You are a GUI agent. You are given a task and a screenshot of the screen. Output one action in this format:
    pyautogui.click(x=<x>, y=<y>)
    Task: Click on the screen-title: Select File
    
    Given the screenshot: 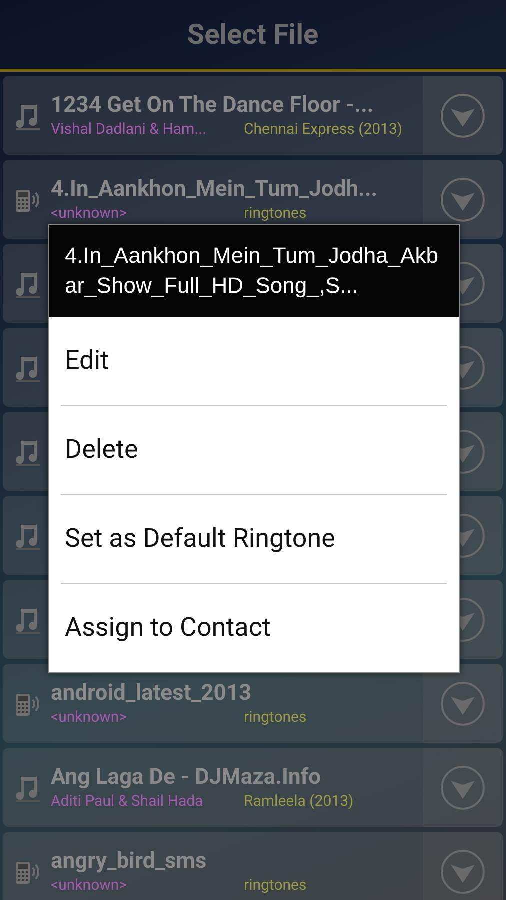 What is the action you would take?
    pyautogui.click(x=253, y=34)
    